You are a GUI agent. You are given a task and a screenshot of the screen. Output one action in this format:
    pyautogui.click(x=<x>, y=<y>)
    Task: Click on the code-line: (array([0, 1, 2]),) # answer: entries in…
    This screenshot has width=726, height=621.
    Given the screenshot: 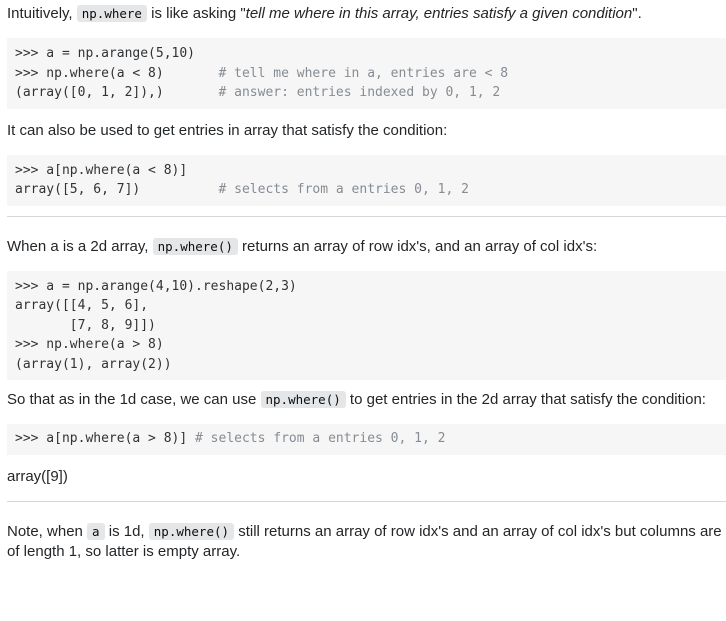 What is the action you would take?
    pyautogui.click(x=258, y=92)
    